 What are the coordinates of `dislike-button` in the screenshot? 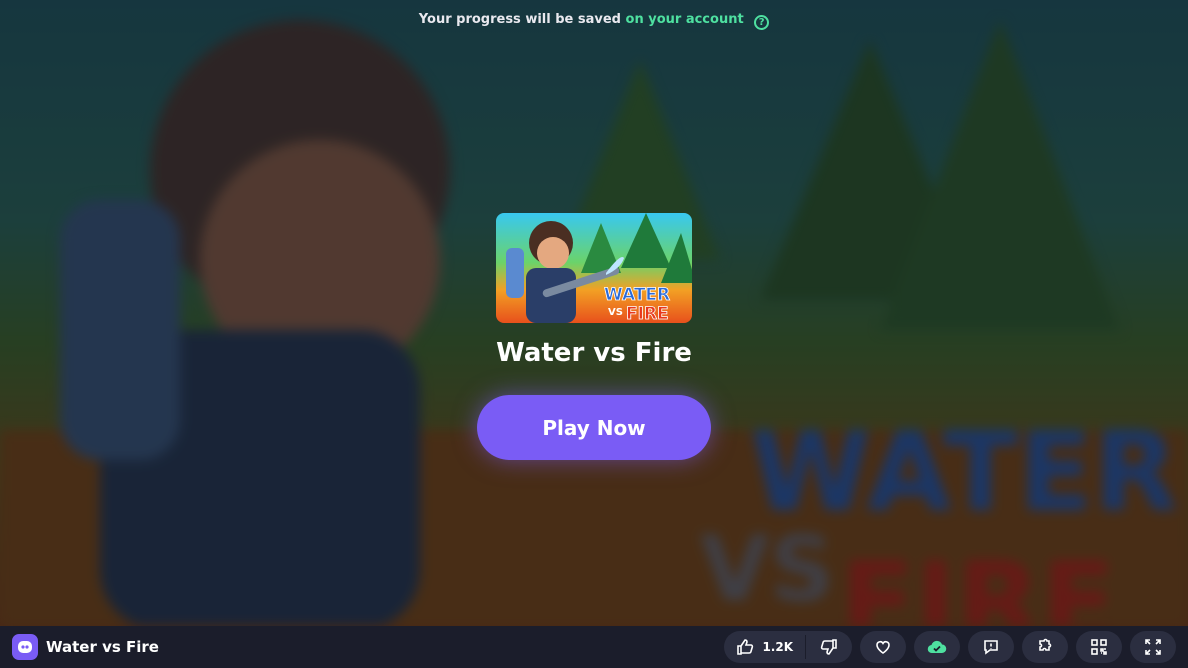 It's located at (829, 647).